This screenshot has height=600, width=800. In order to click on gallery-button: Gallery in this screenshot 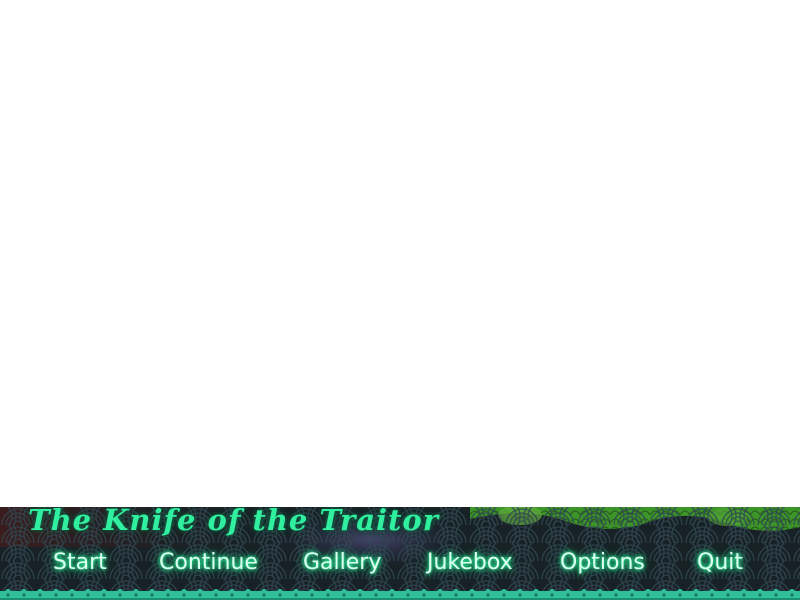, I will do `click(342, 563)`.